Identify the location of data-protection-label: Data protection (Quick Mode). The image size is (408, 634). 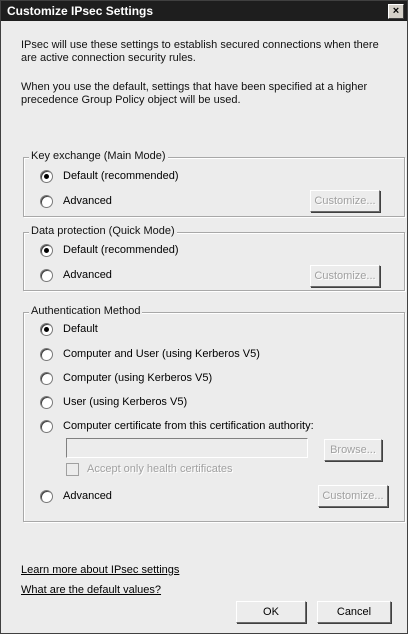
(103, 231).